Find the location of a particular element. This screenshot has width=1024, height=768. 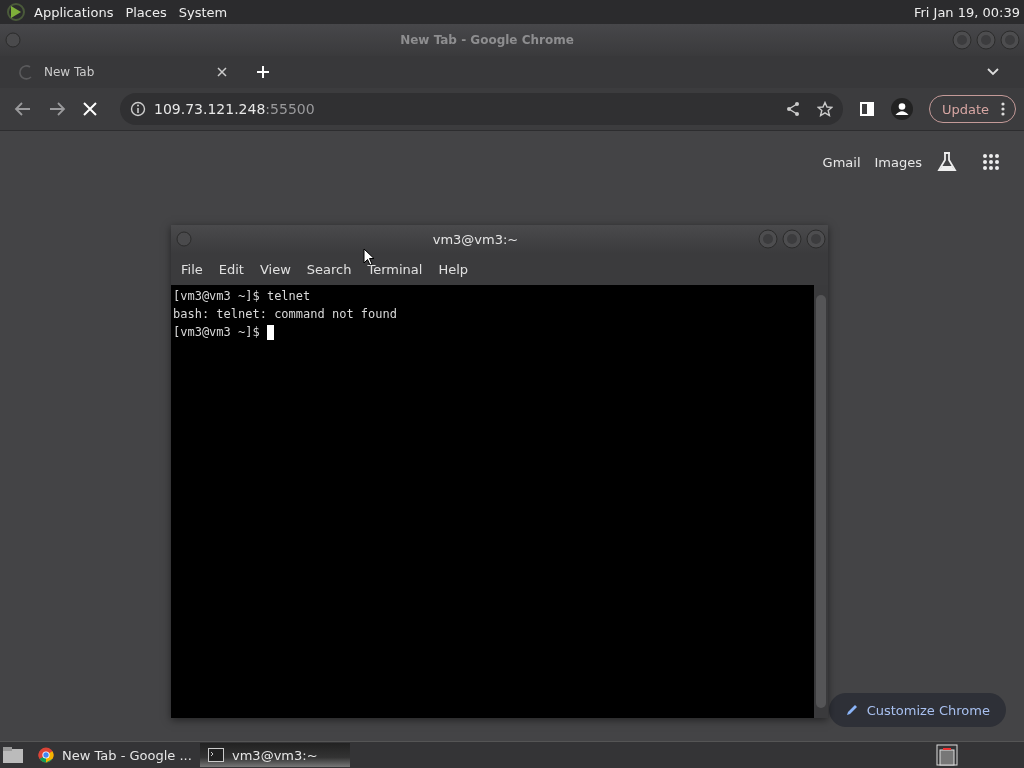

pencil-icon is located at coordinates (851, 710).